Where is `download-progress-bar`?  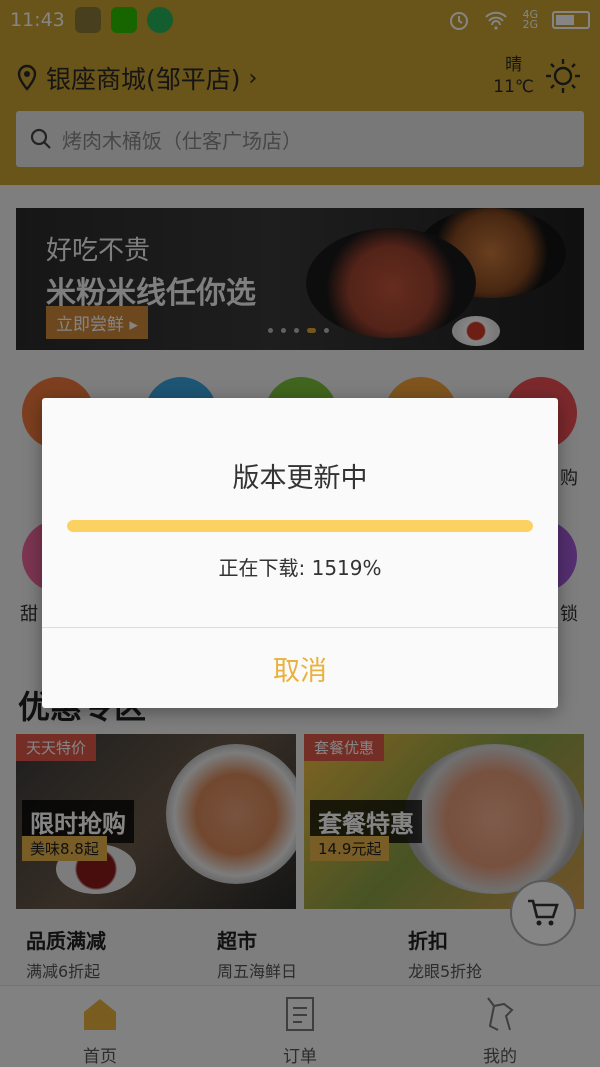
download-progress-bar is located at coordinates (300, 526).